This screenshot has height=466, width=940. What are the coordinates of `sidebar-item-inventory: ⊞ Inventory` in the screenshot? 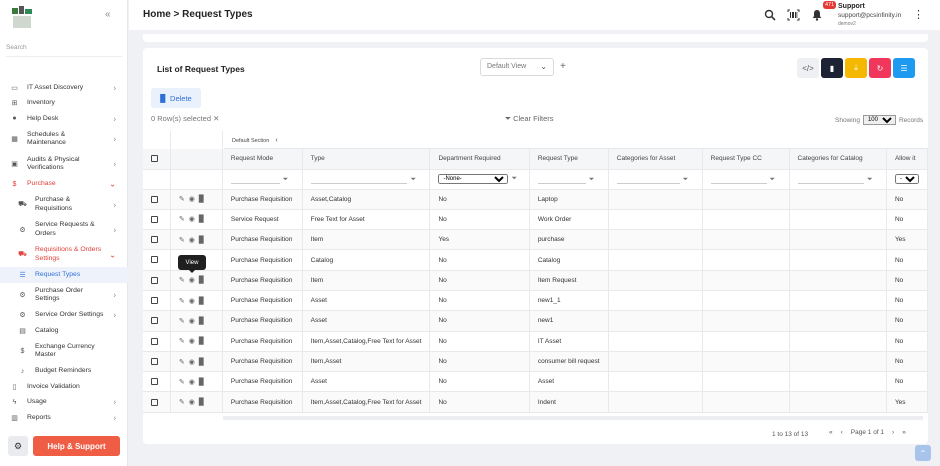 It's located at (64, 104).